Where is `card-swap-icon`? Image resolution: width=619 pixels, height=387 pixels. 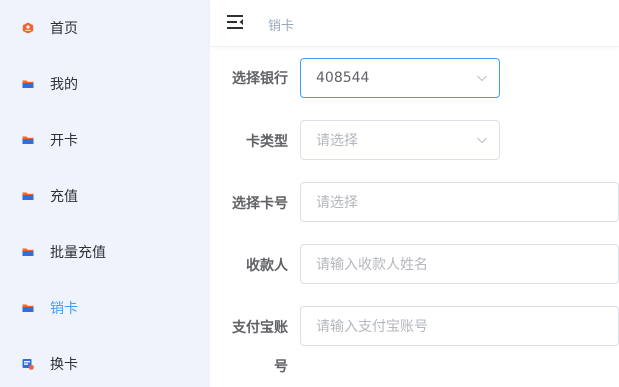
card-swap-icon is located at coordinates (28, 364).